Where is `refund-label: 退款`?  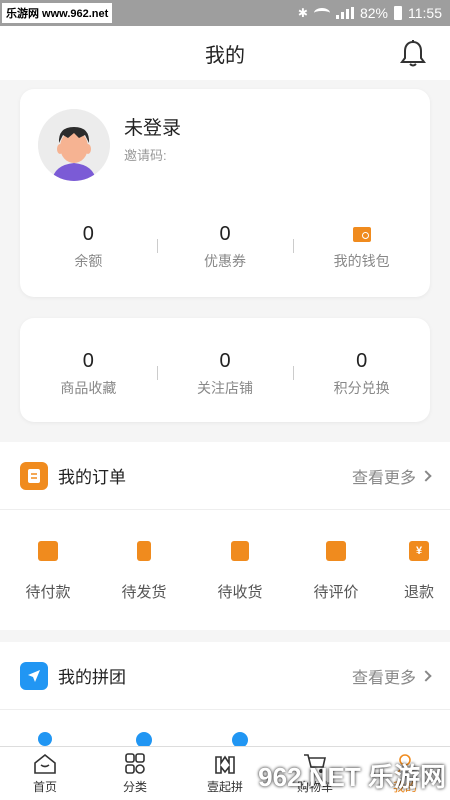 refund-label: 退款 is located at coordinates (418, 592).